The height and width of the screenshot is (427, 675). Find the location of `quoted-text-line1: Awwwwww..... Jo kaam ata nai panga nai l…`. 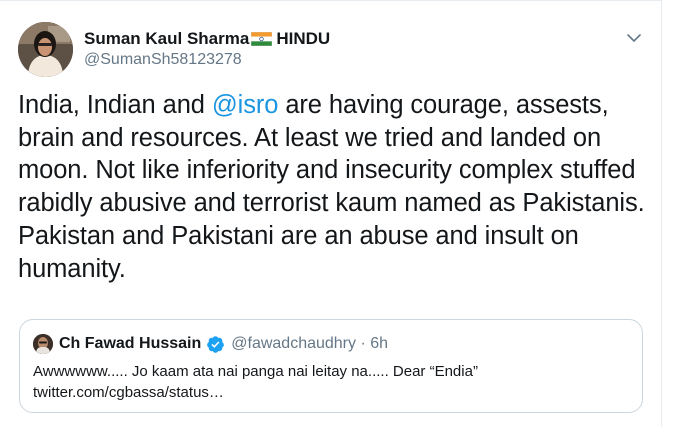

quoted-text-line1: Awwwwww..... Jo kaam ata nai panga nai l… is located at coordinates (255, 371).